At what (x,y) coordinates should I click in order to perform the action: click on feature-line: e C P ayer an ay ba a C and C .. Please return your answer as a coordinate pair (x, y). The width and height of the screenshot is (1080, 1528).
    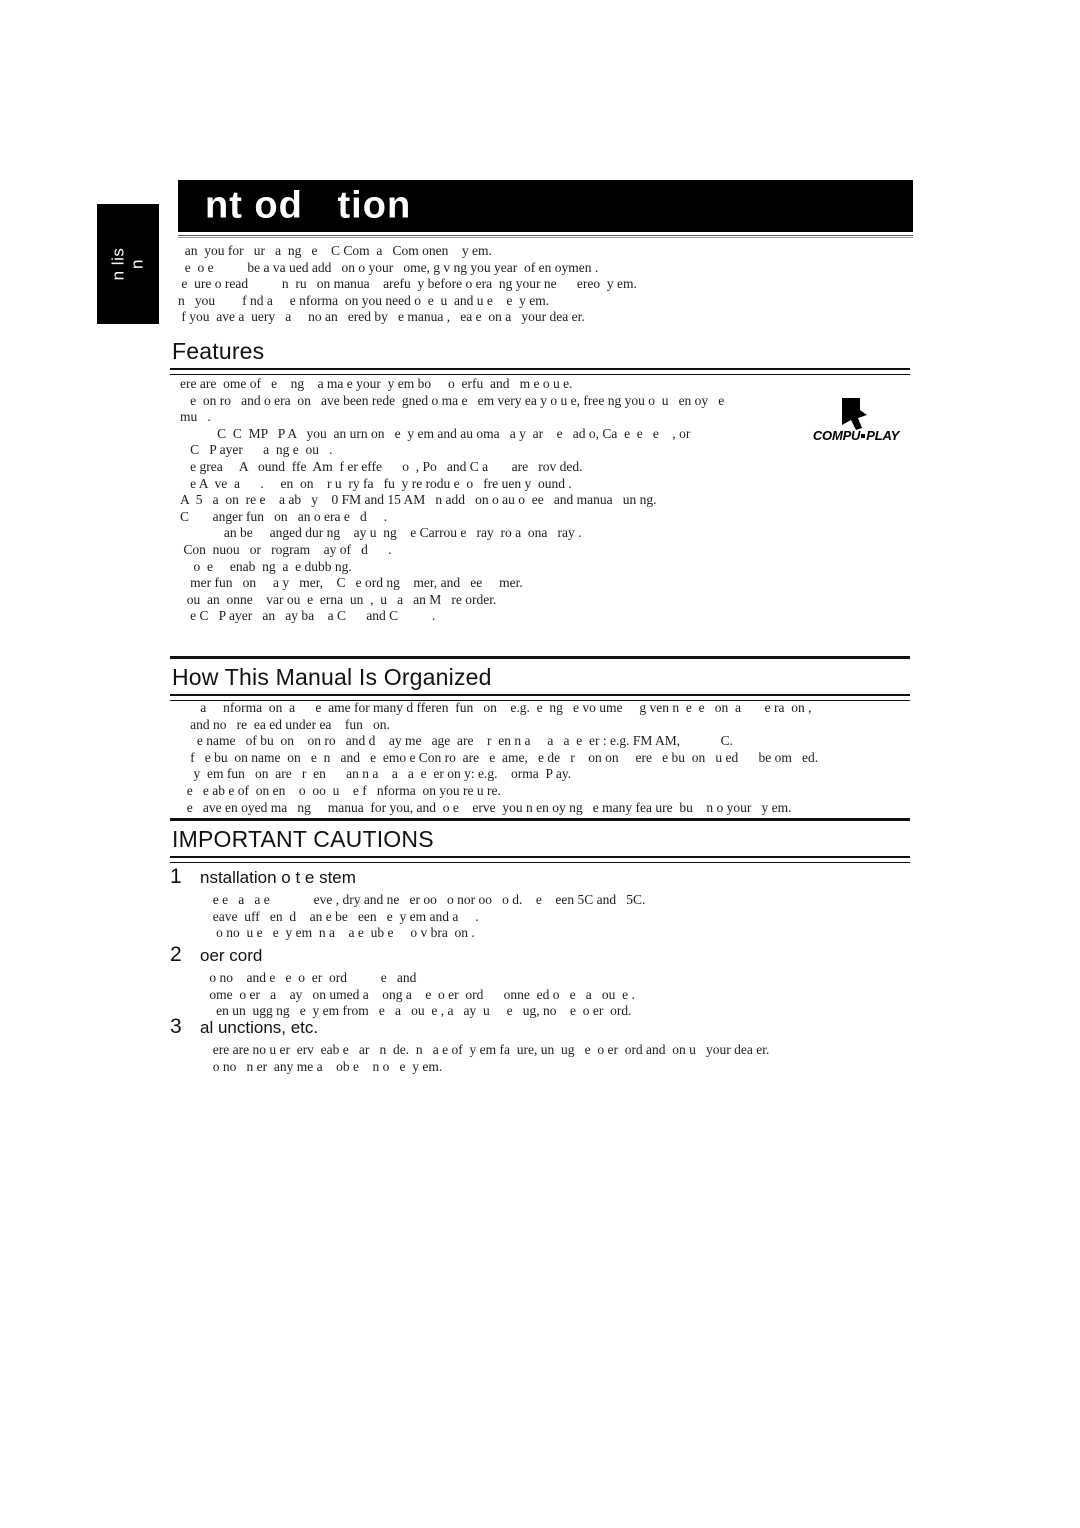
    Looking at the image, I should click on (308, 616).